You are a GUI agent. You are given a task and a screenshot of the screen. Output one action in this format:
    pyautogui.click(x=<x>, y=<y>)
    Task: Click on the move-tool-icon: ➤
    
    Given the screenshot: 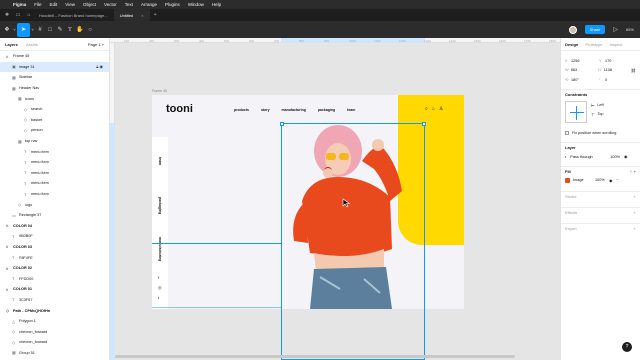 What is the action you would take?
    pyautogui.click(x=23, y=29)
    